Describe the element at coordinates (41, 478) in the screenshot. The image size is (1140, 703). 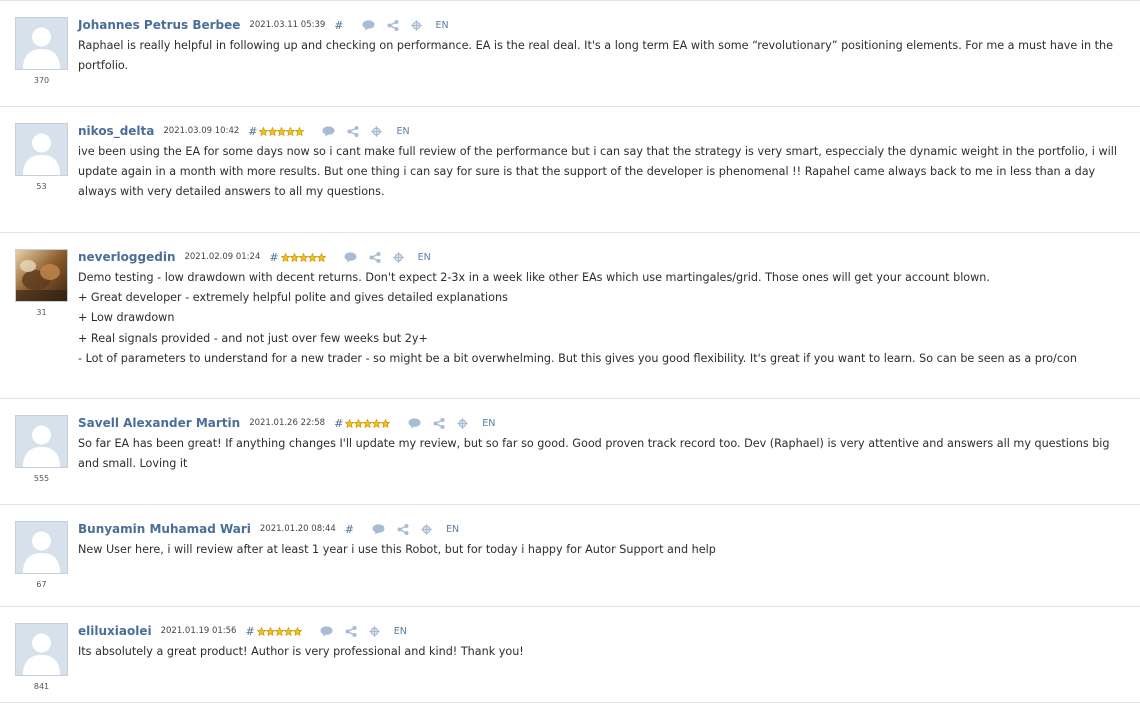
I see `user-rating: 555` at that location.